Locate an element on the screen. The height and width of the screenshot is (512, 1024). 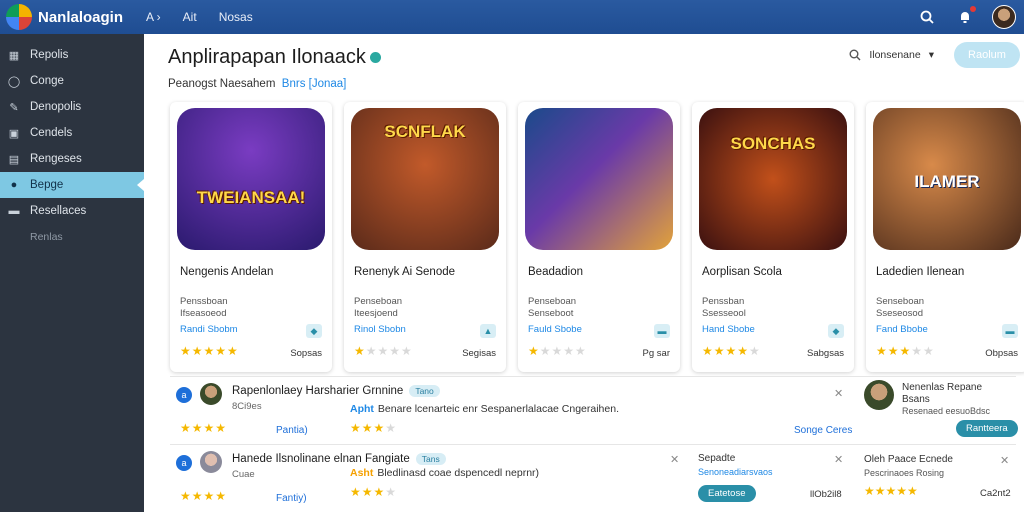
sidebar-item-denopolis: ✎ Denopolis is located at coordinates (72, 107).